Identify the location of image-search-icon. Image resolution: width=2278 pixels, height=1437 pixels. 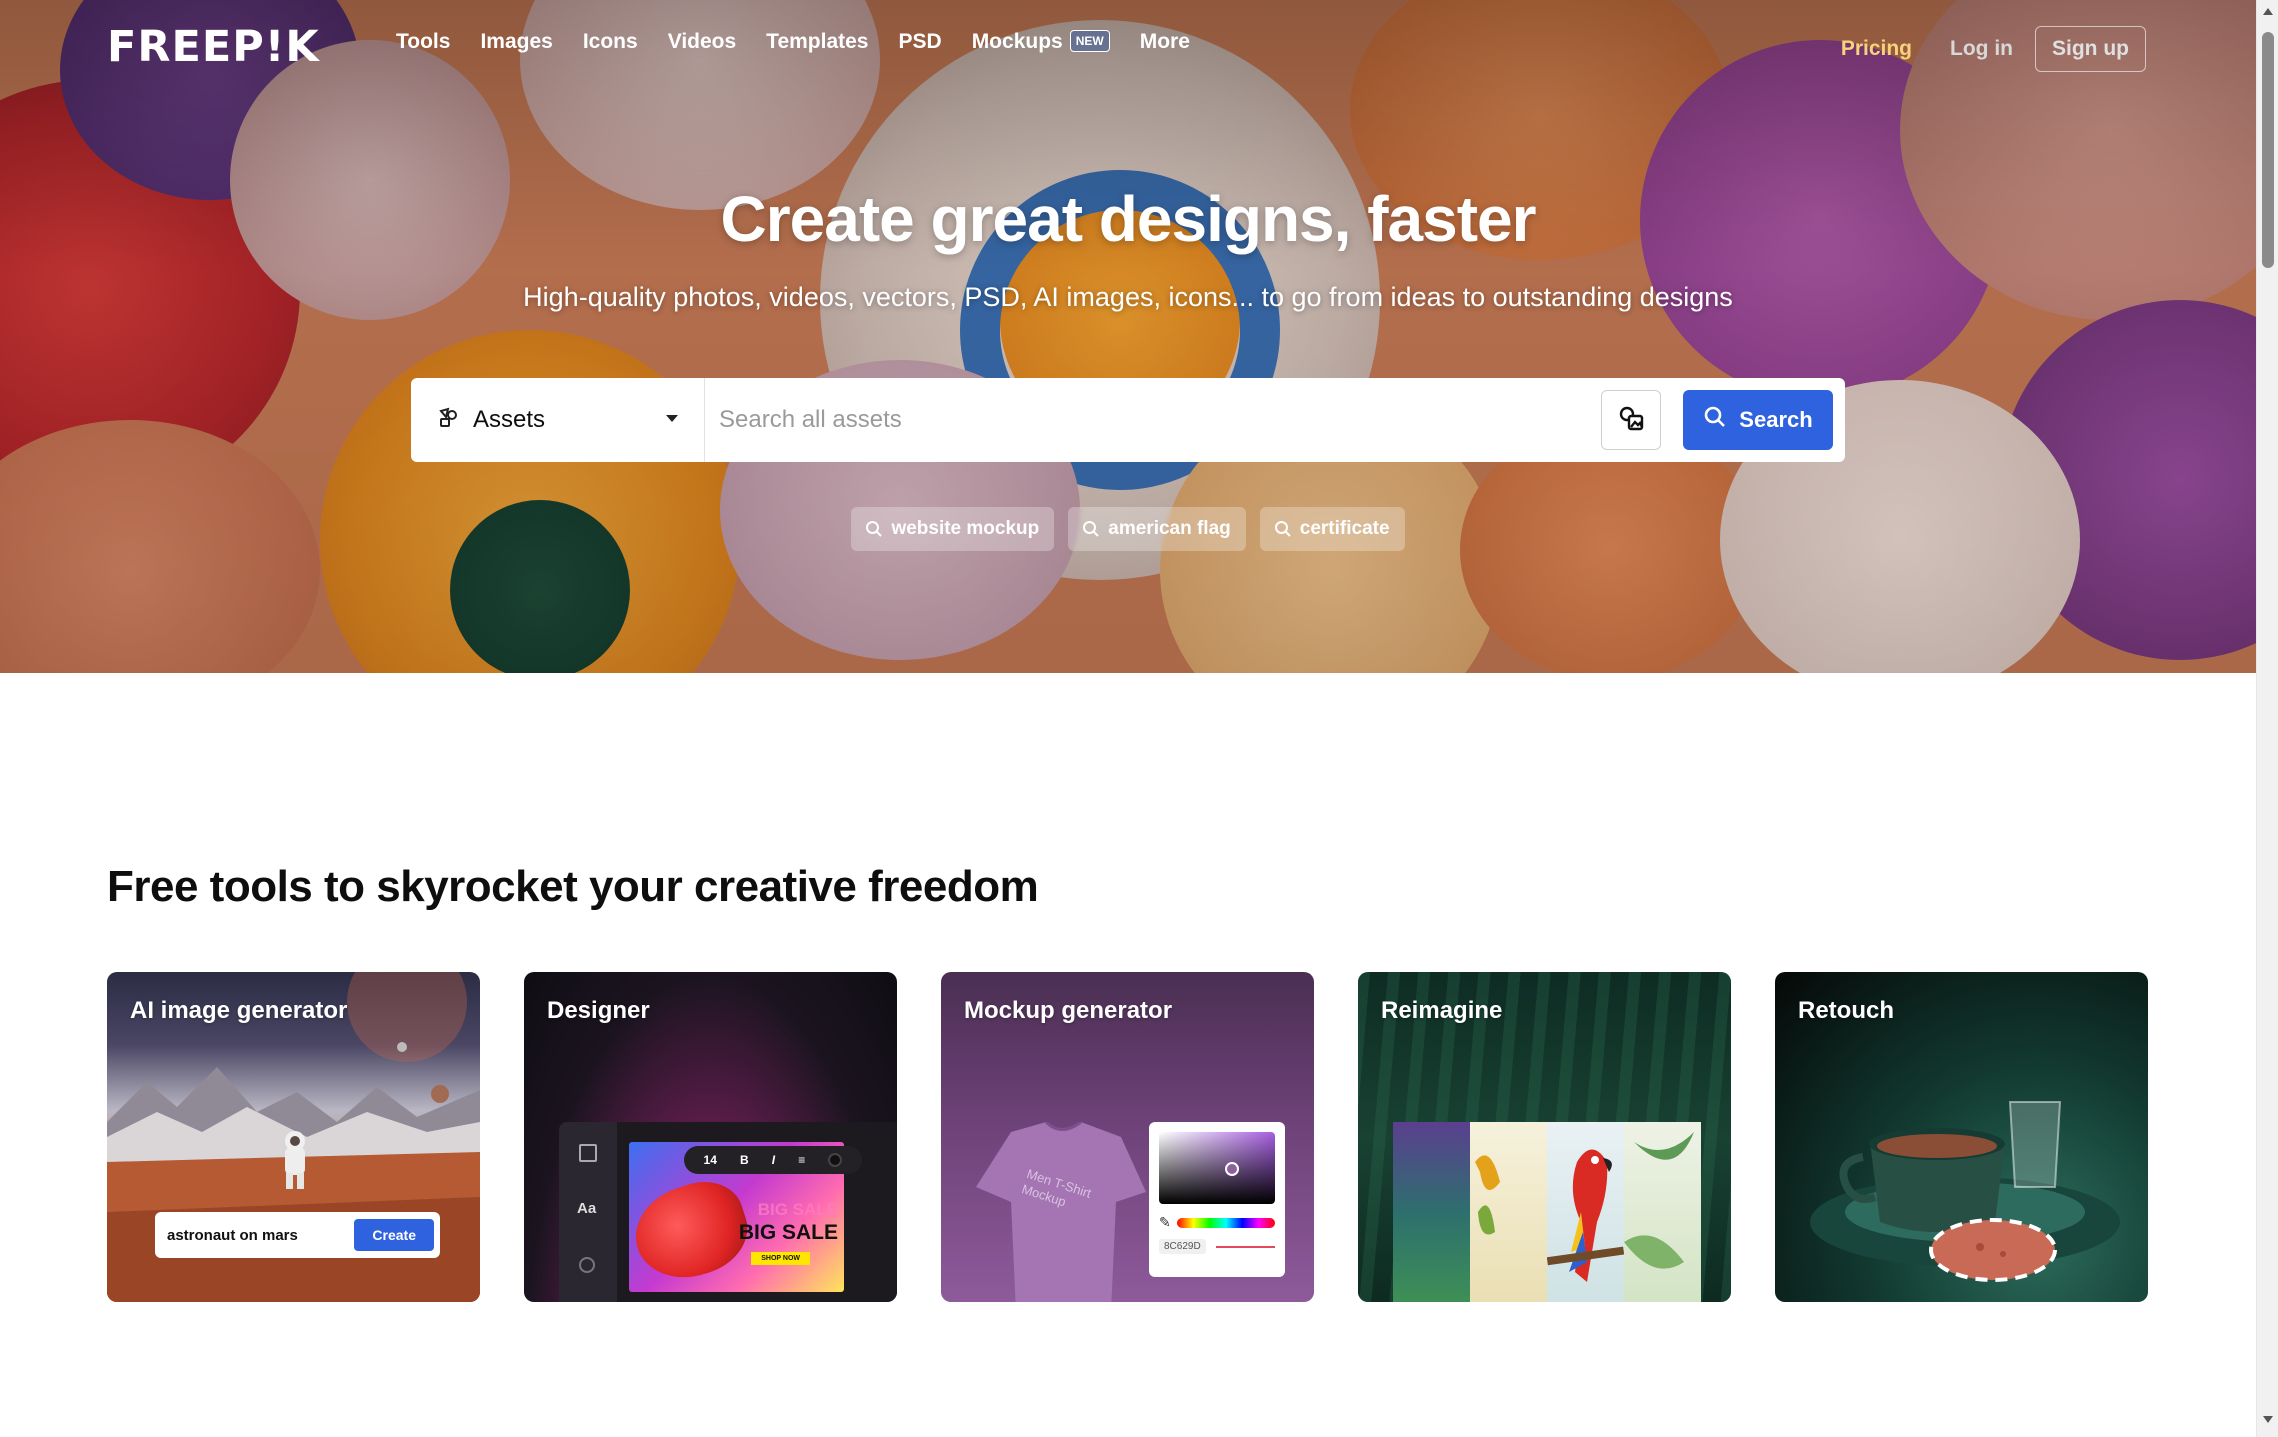
(1631, 420).